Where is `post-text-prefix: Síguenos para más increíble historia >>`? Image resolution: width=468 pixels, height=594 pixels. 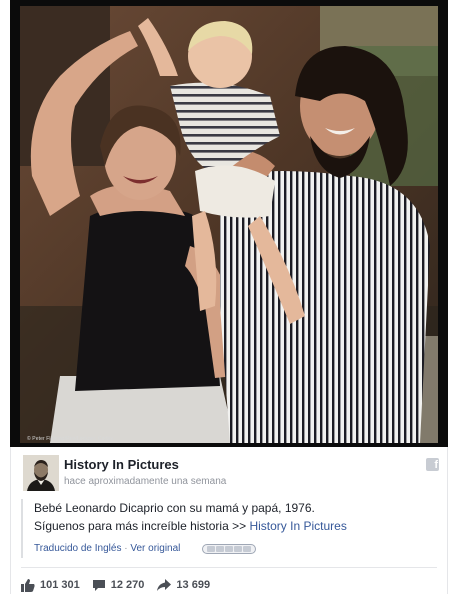 post-text-prefix: Síguenos para más increíble historia >> is located at coordinates (142, 526).